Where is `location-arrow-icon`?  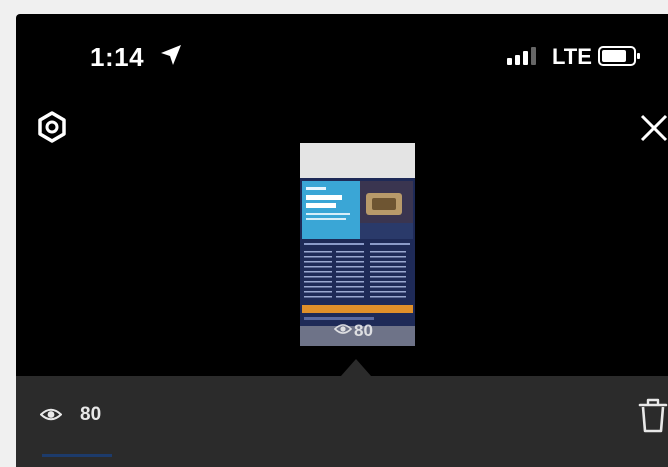 location-arrow-icon is located at coordinates (171, 55).